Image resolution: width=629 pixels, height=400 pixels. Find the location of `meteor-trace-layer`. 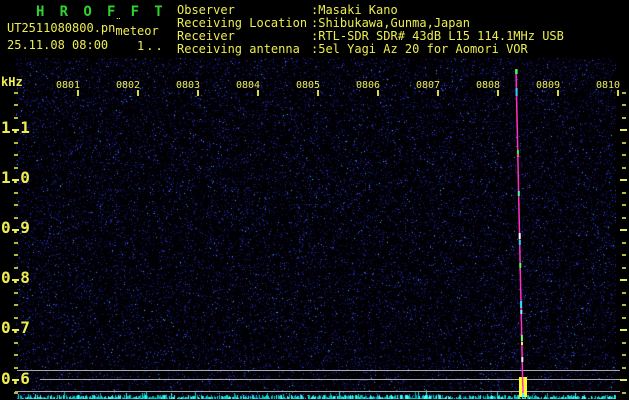

meteor-trace-layer is located at coordinates (521, 233).